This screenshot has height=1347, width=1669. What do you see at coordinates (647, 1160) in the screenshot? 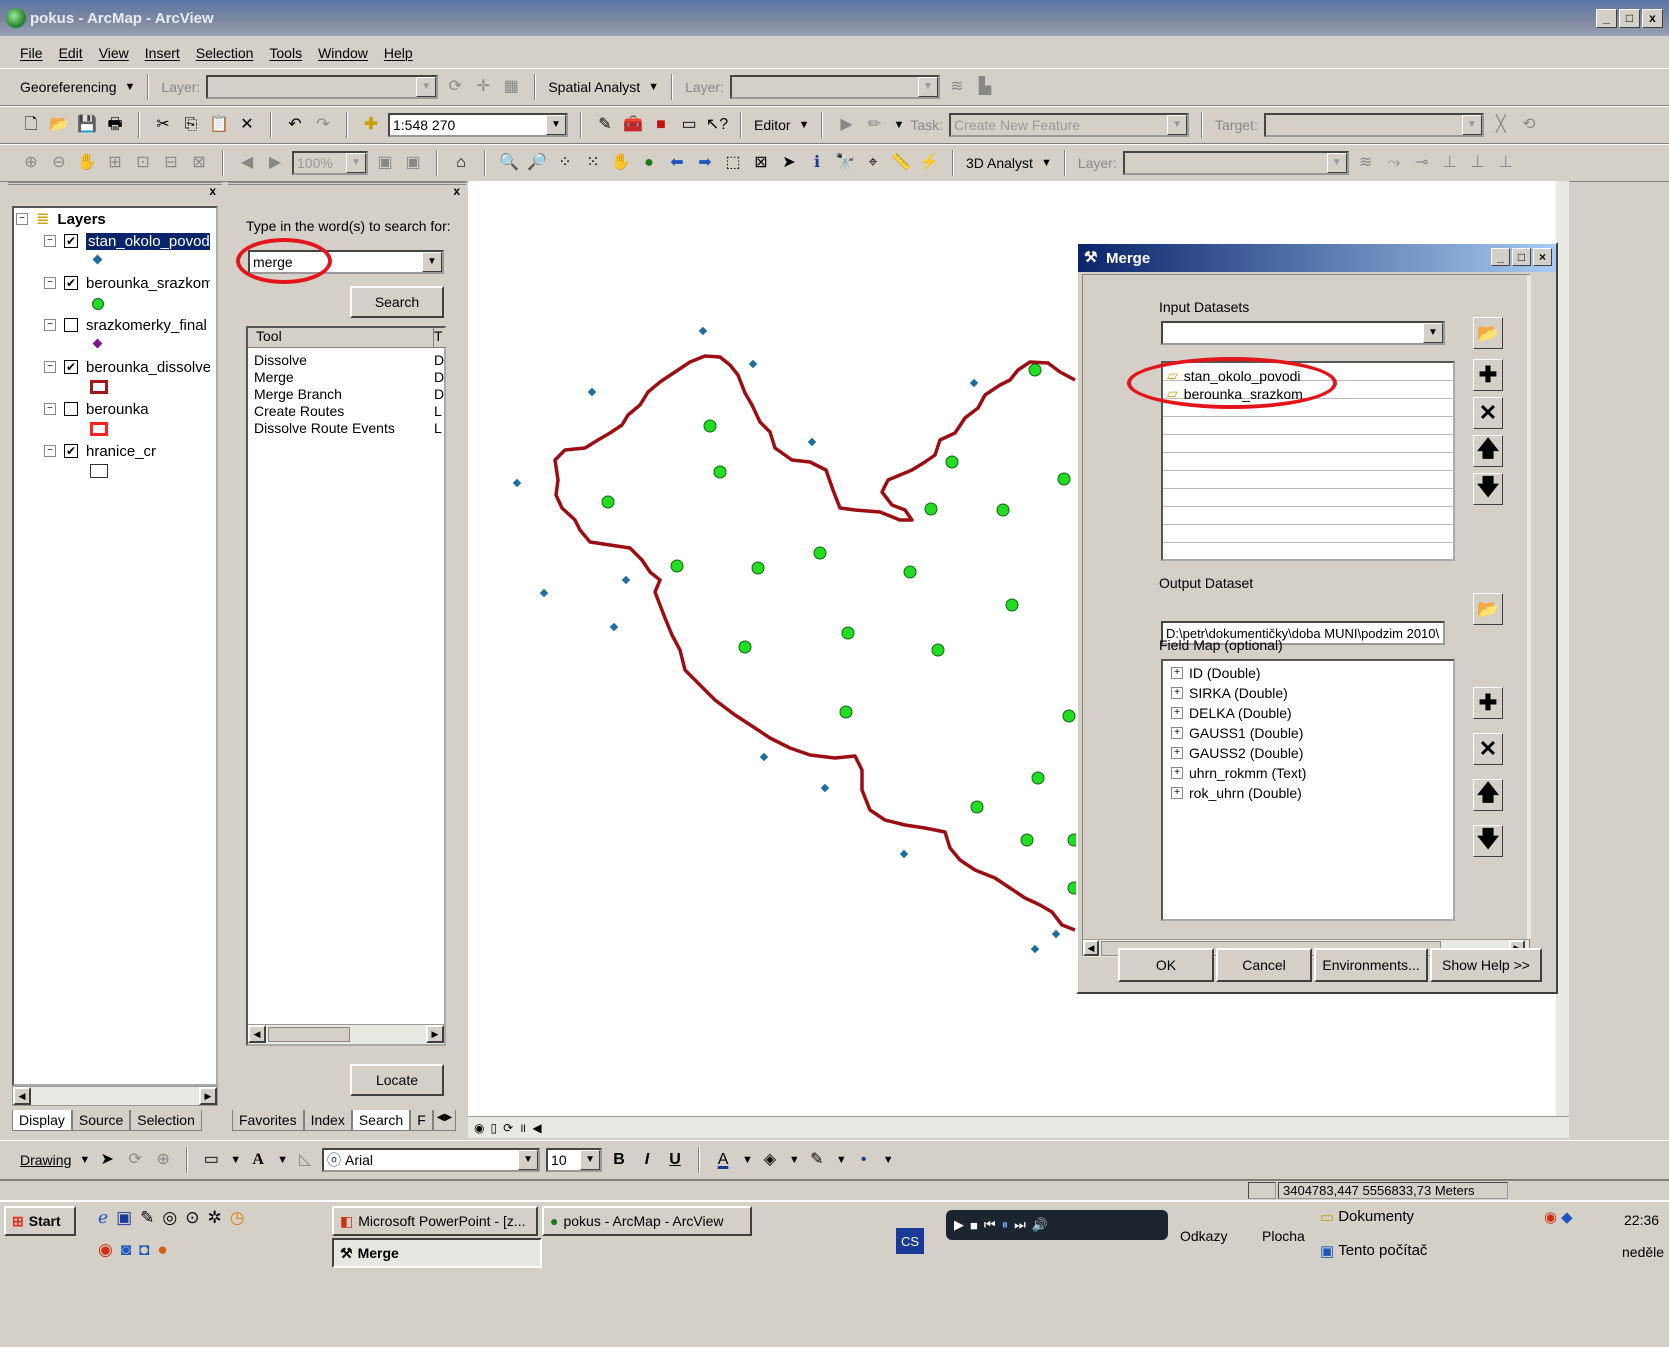
I see `italic-icon: I` at bounding box center [647, 1160].